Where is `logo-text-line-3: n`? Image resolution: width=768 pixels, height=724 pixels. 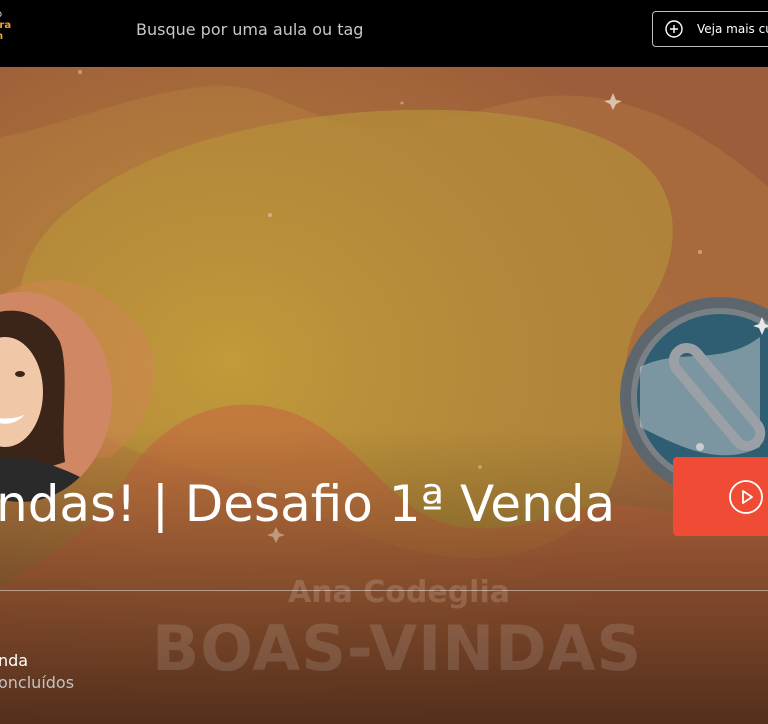
logo-text-line-3: n is located at coordinates (5, 36).